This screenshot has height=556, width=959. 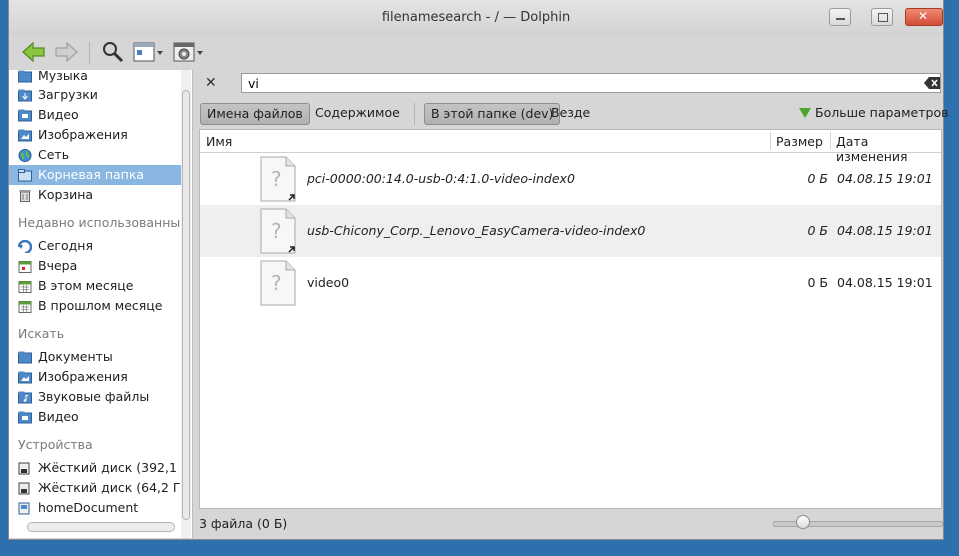 I want to click on sidebar-item-documents: Документы, so click(x=95, y=357).